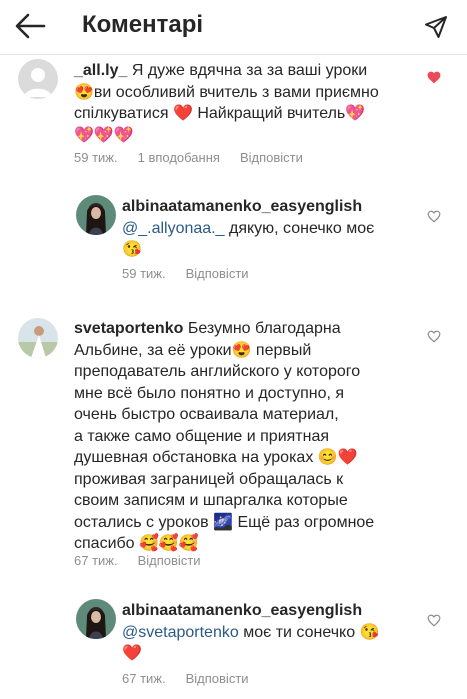  Describe the element at coordinates (233, 26) in the screenshot. I see `top-bar: Коментарі` at that location.